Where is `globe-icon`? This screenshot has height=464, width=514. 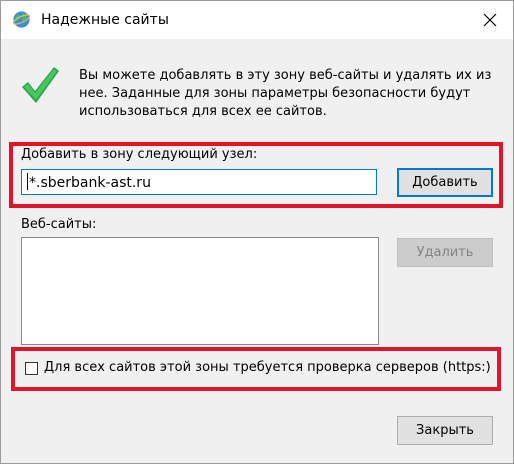
globe-icon is located at coordinates (21, 19).